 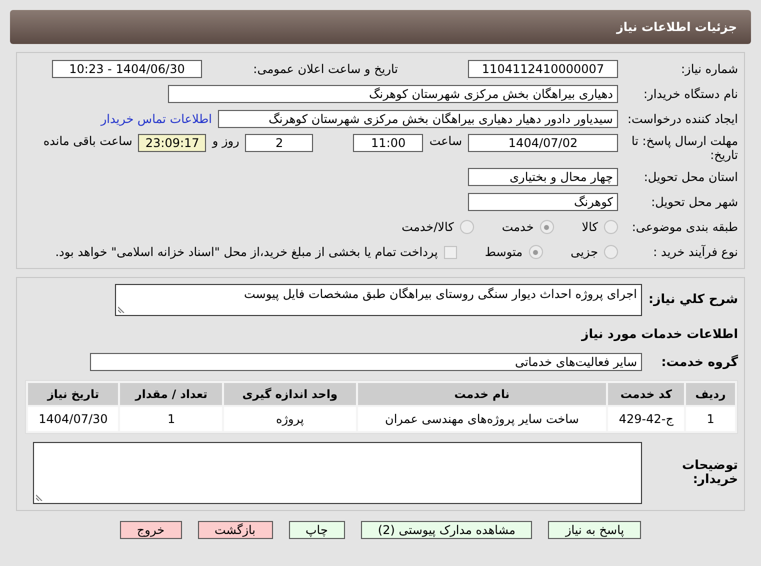 What do you see at coordinates (709, 69) in the screenshot?
I see `field-label: شماره نیاز:` at bounding box center [709, 69].